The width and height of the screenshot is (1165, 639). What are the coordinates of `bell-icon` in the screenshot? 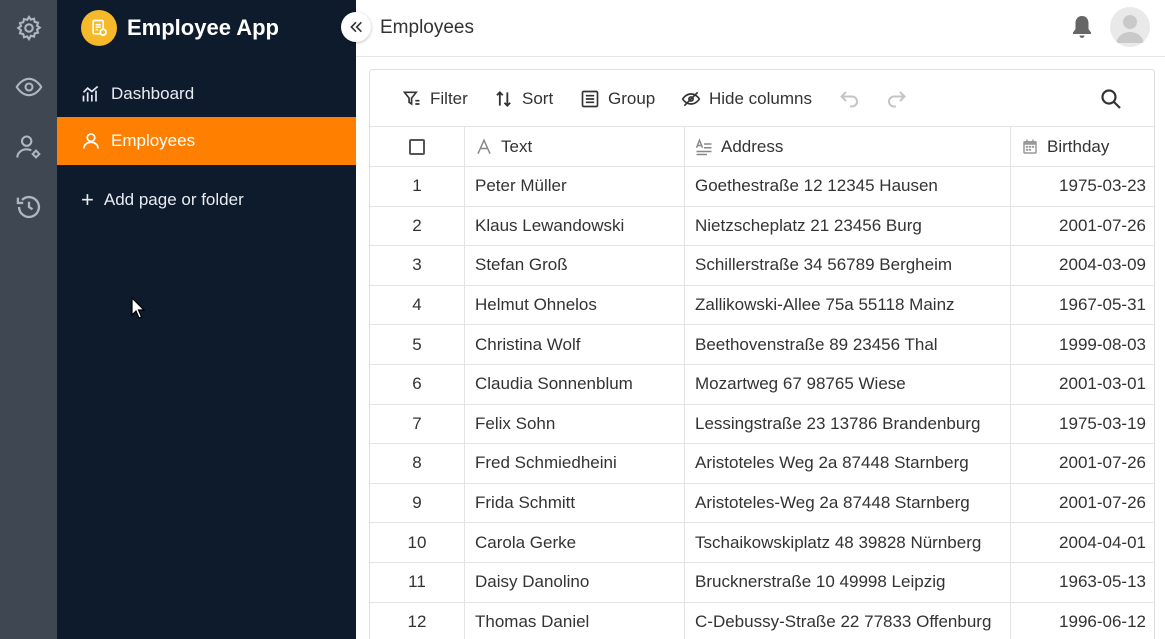 It's located at (1082, 27).